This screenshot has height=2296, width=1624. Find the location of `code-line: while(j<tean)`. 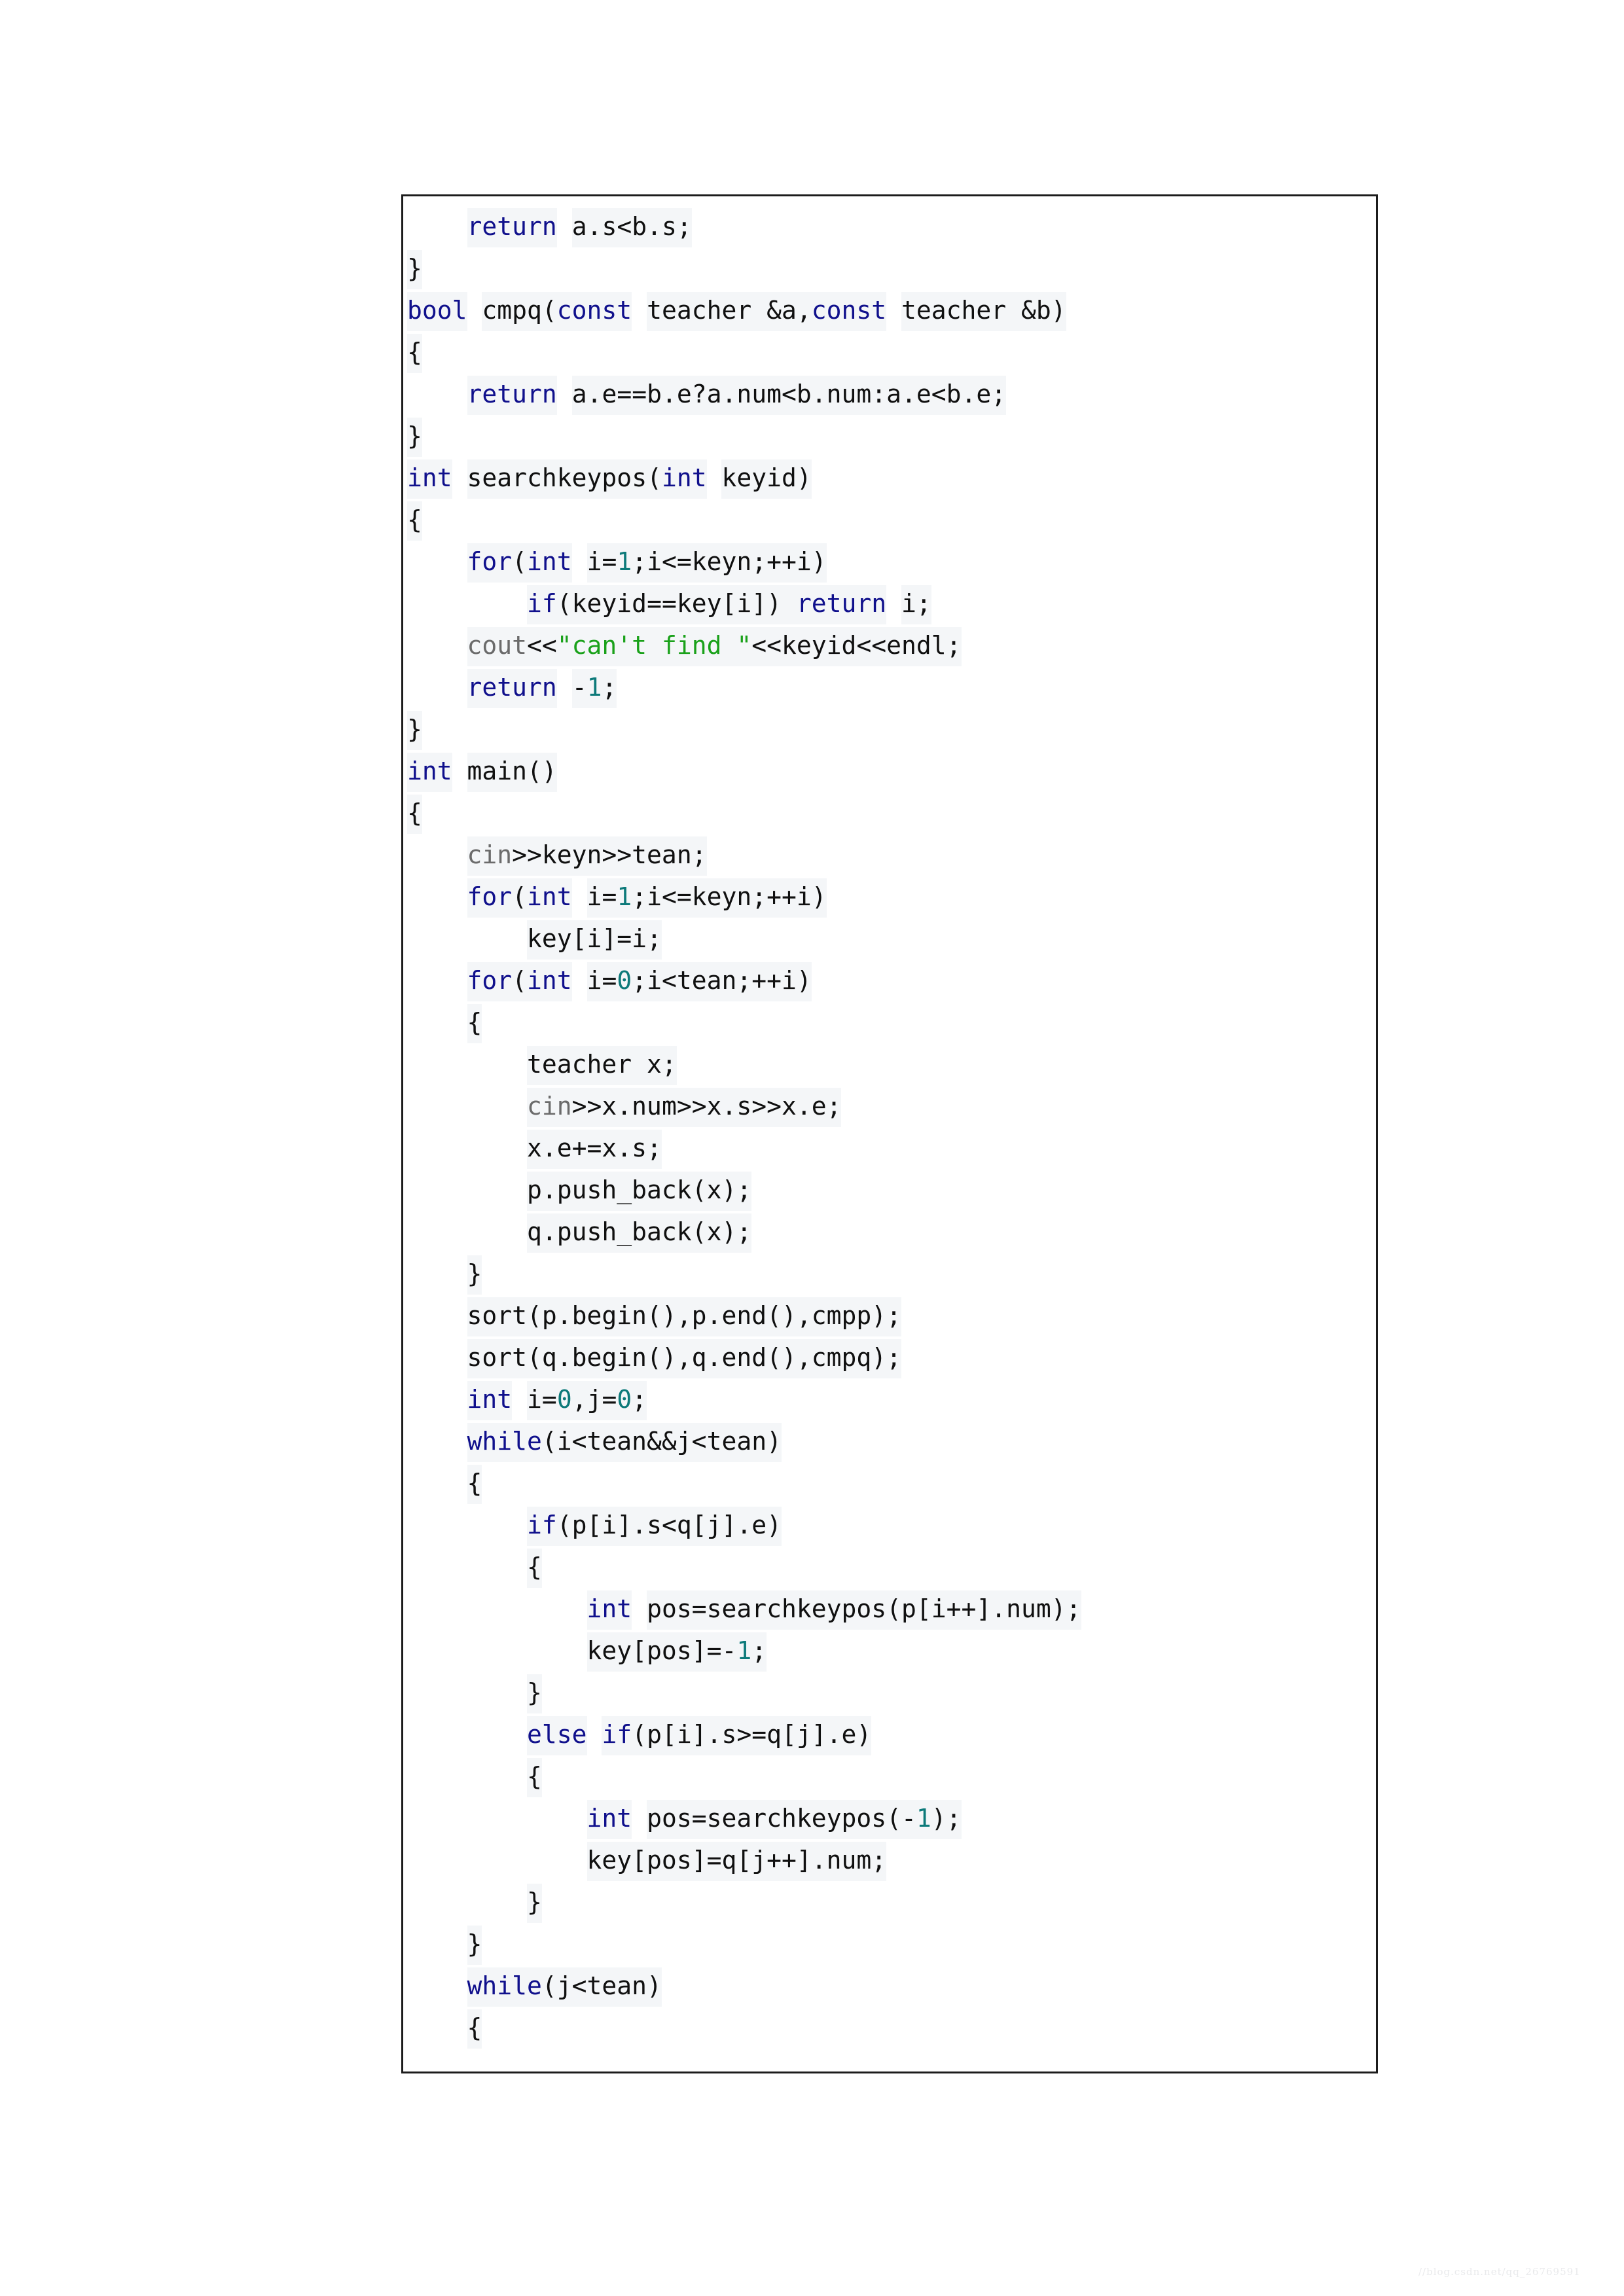

code-line: while(j<tean) is located at coordinates (889, 1986).